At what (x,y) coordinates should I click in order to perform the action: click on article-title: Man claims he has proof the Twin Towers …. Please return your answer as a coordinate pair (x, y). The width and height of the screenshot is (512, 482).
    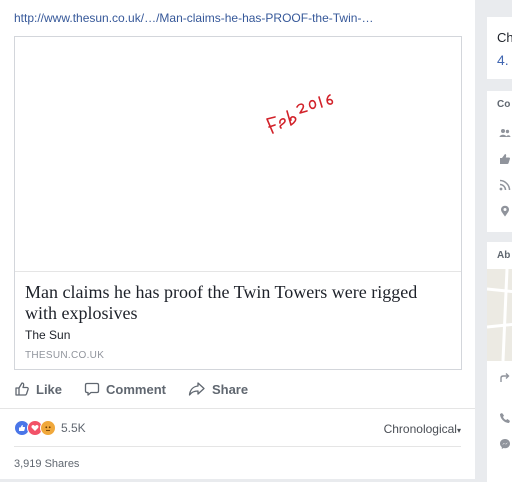
    Looking at the image, I should click on (235, 303).